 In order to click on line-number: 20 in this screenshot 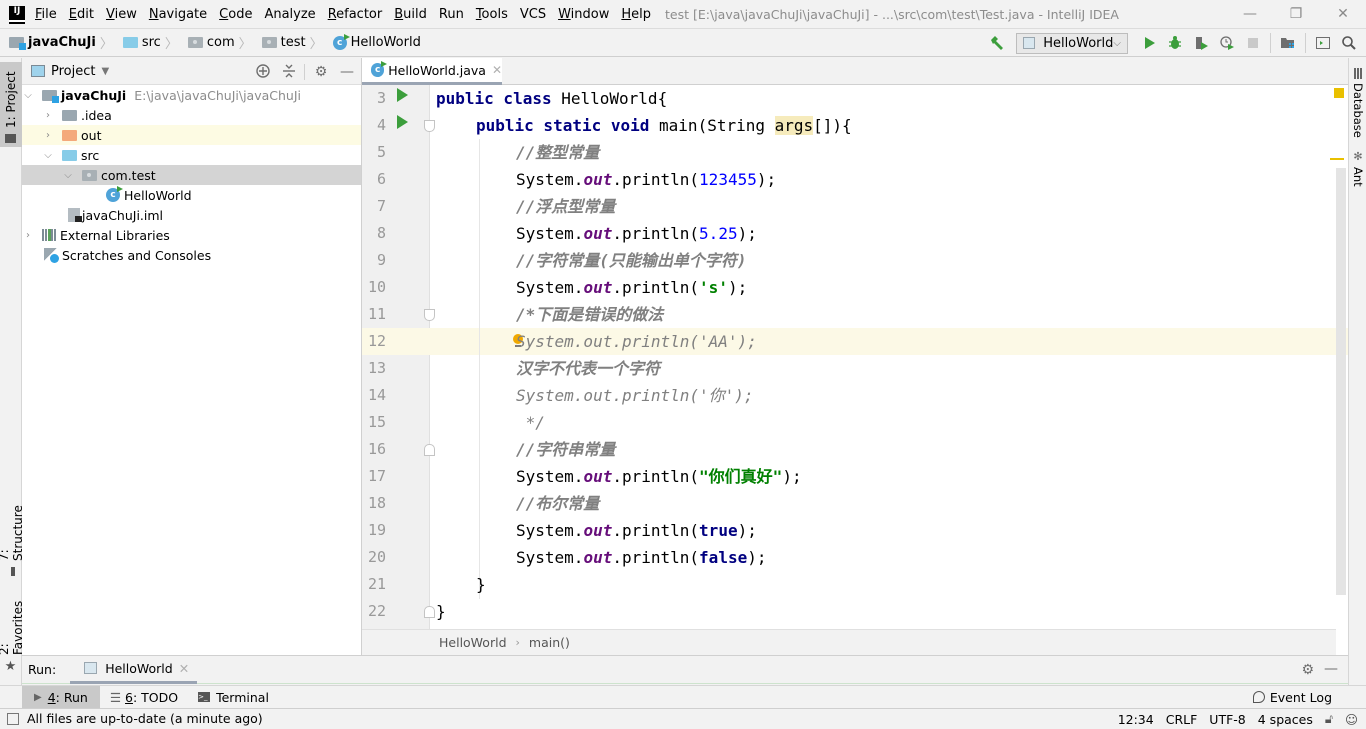, I will do `click(376, 557)`.